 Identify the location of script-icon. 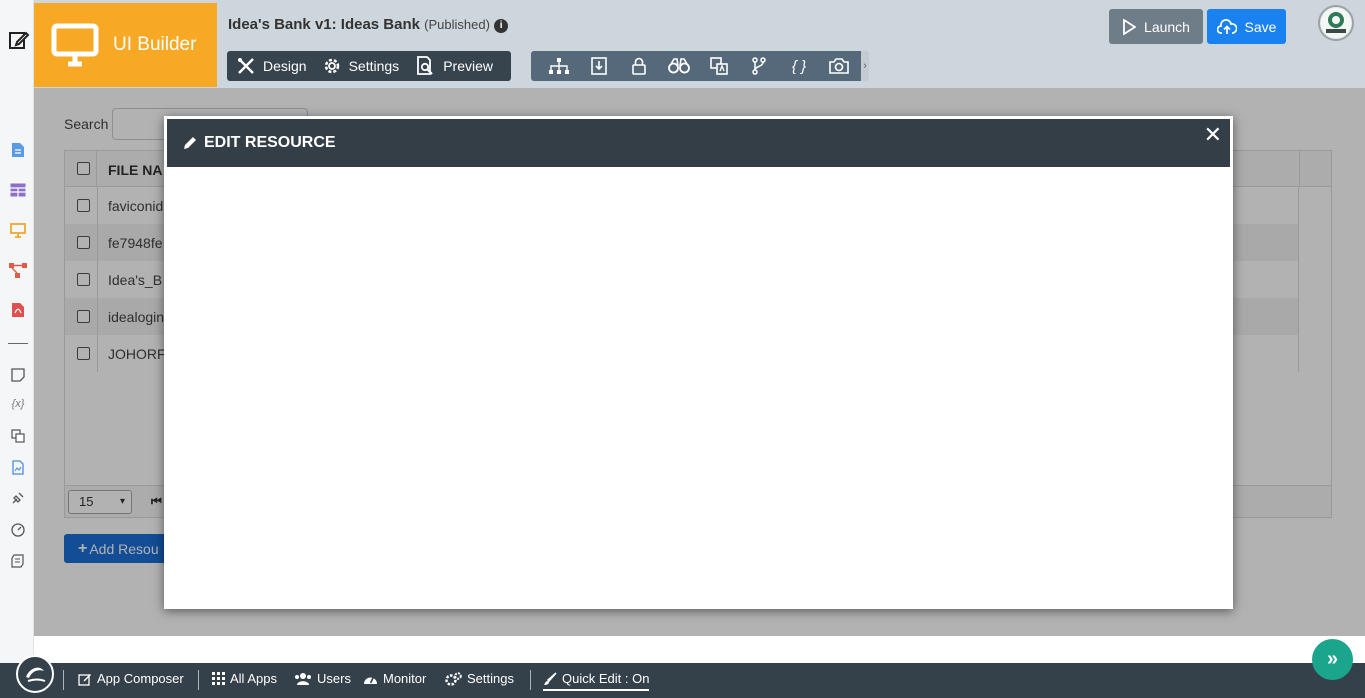
(18, 561).